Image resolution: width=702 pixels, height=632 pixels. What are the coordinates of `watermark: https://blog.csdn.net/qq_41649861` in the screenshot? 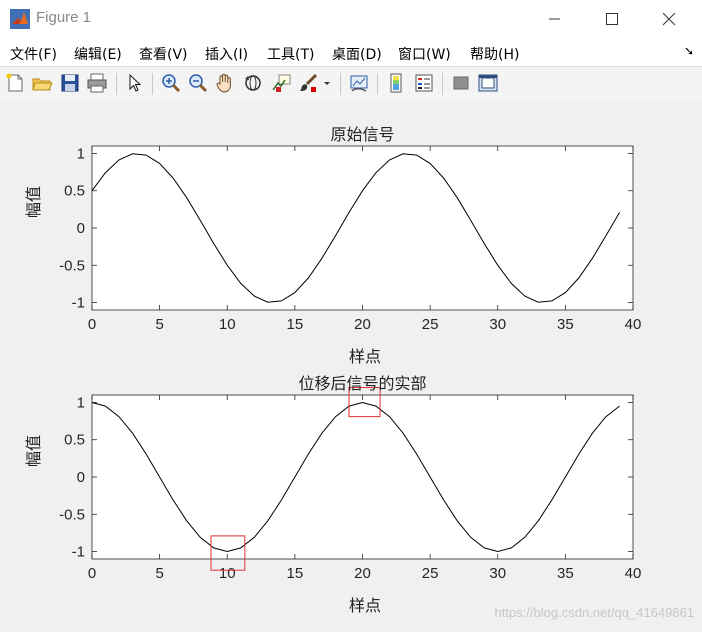 It's located at (594, 612).